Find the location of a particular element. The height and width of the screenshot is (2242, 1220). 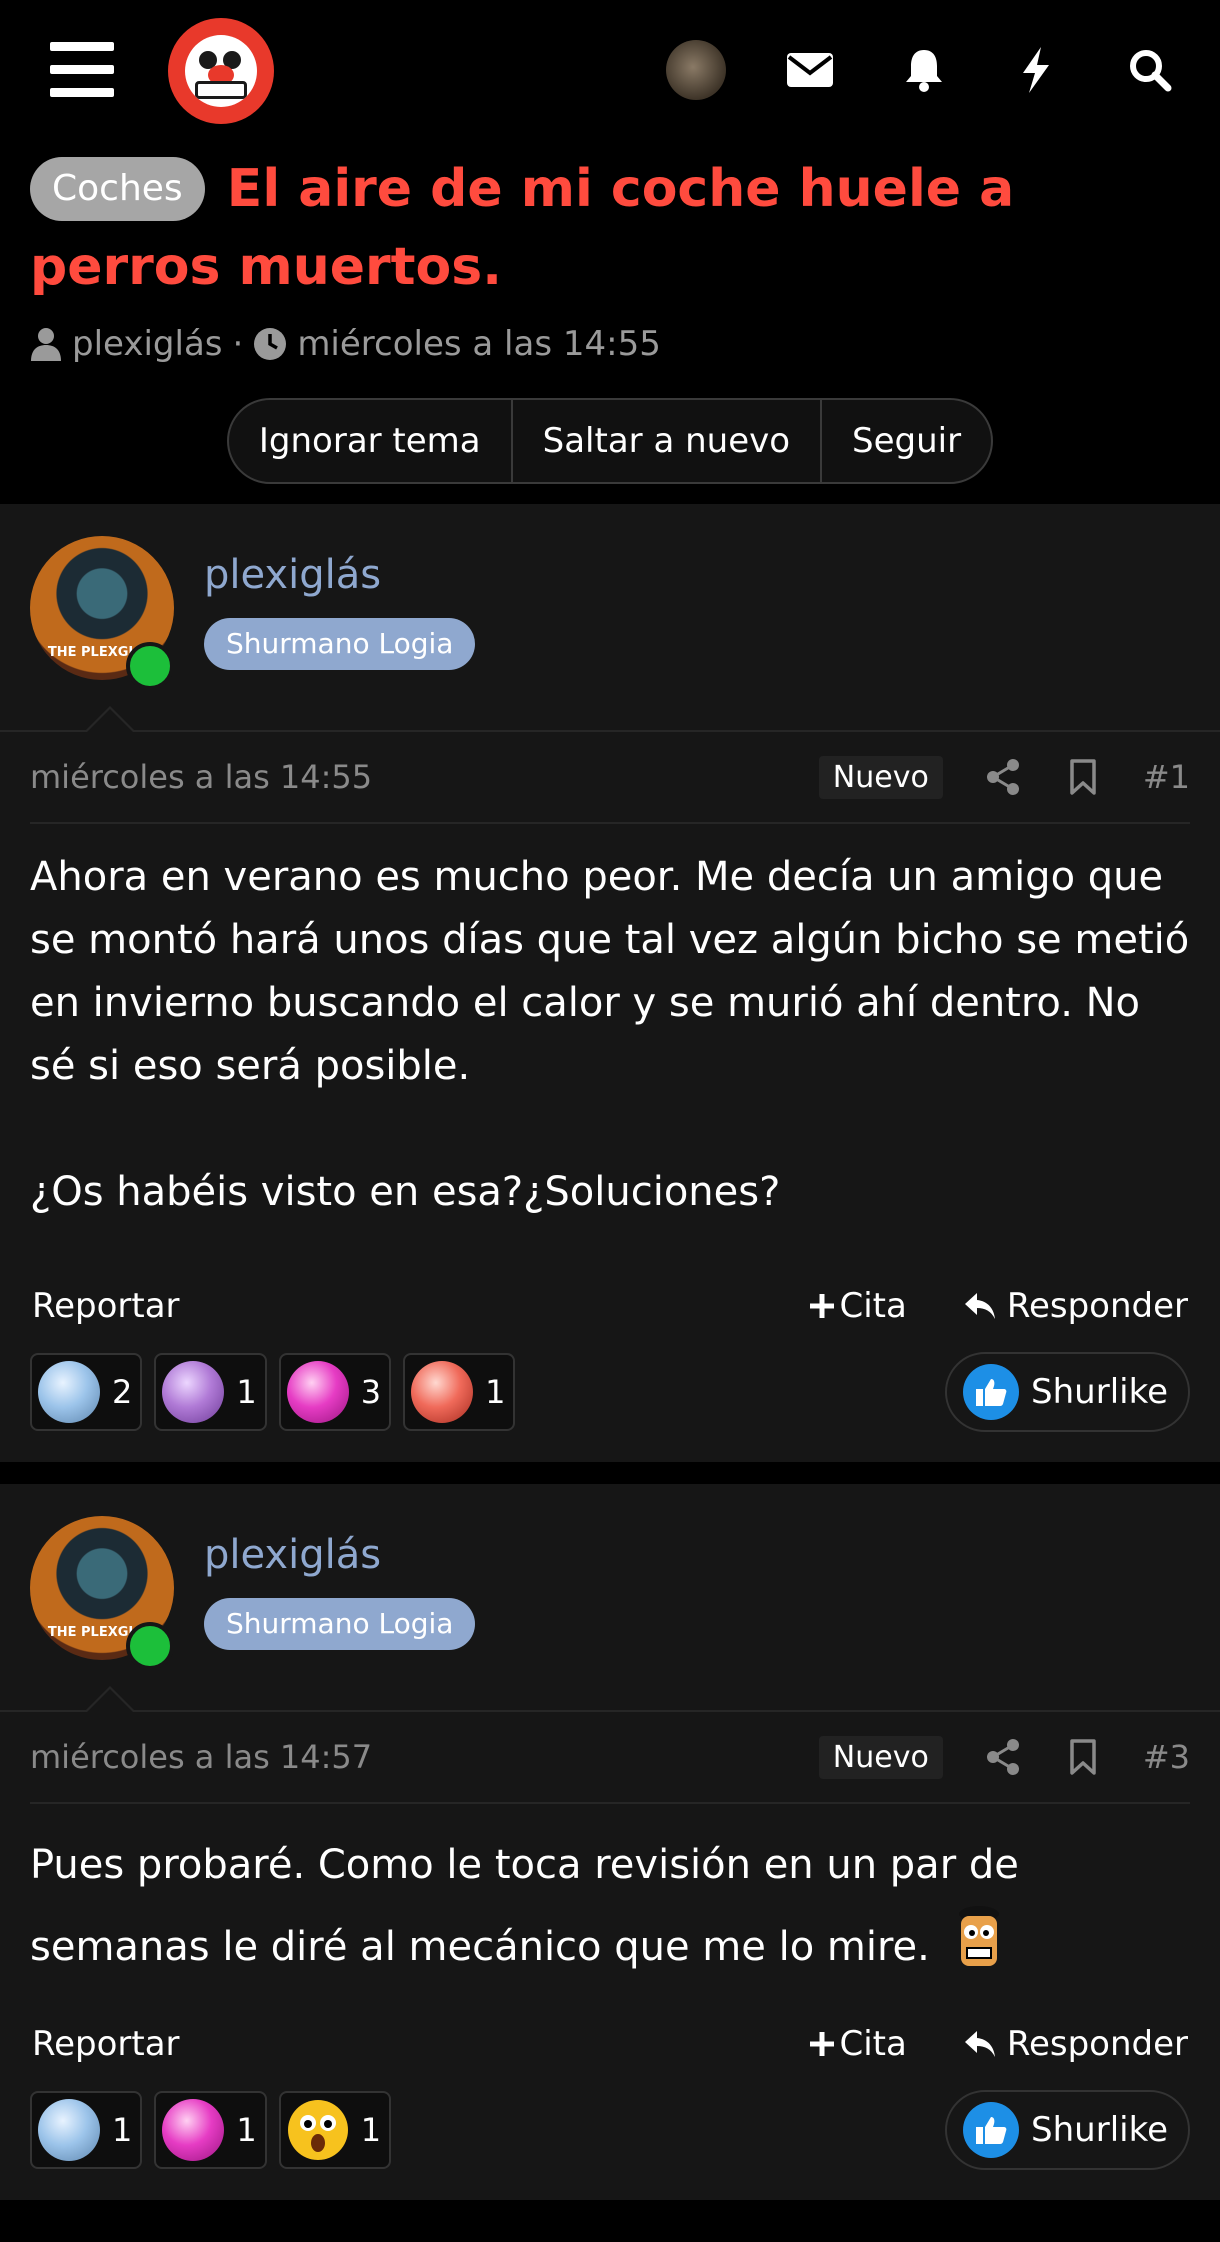

search-icon is located at coordinates (1150, 70).